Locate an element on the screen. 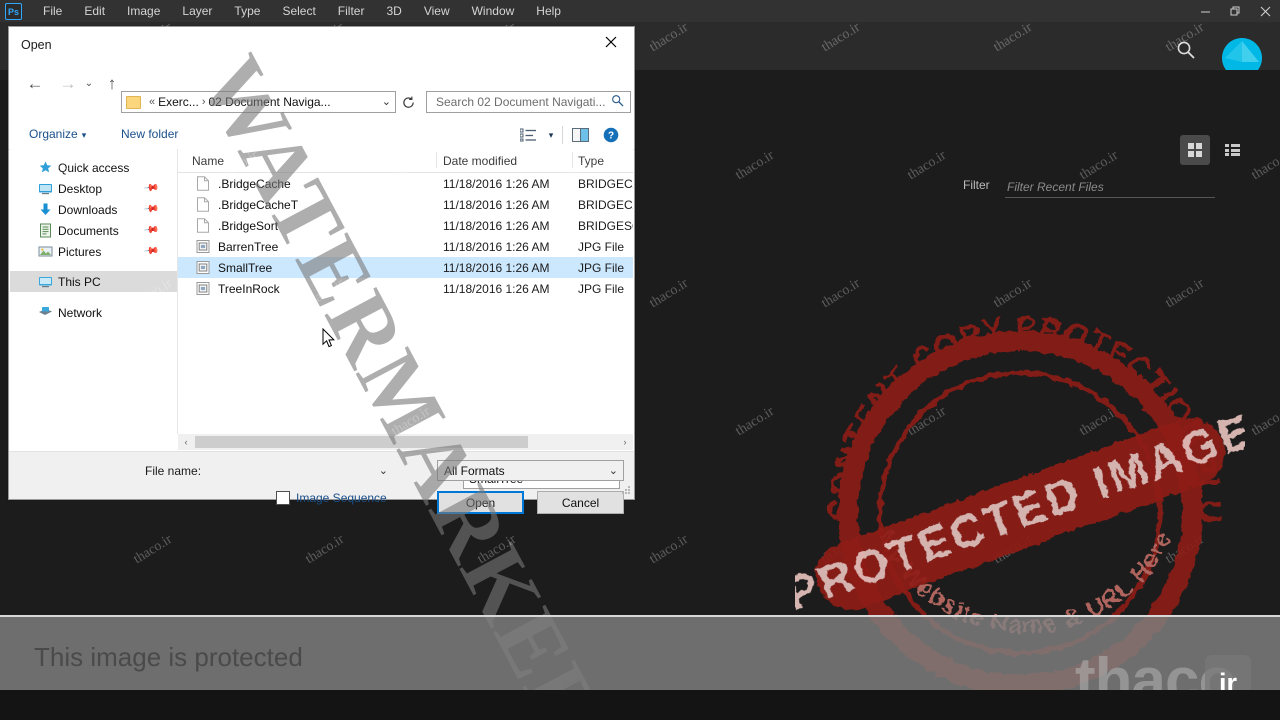 This screenshot has width=1280, height=720. menu-item-image: Image is located at coordinates (143, 11).